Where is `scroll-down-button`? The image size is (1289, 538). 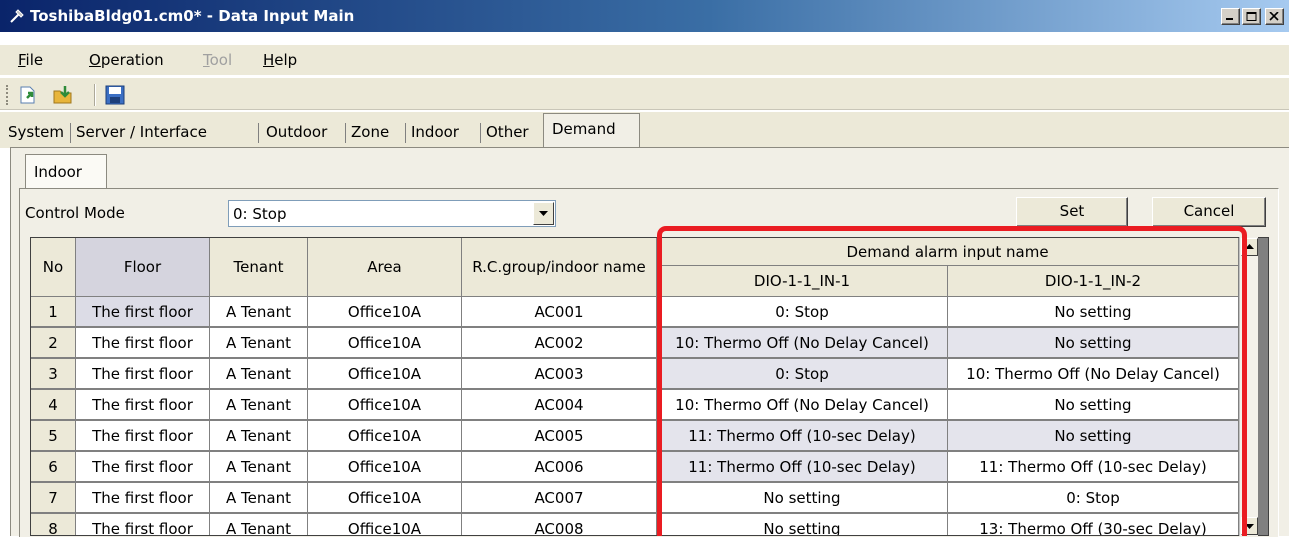 scroll-down-button is located at coordinates (1249, 526).